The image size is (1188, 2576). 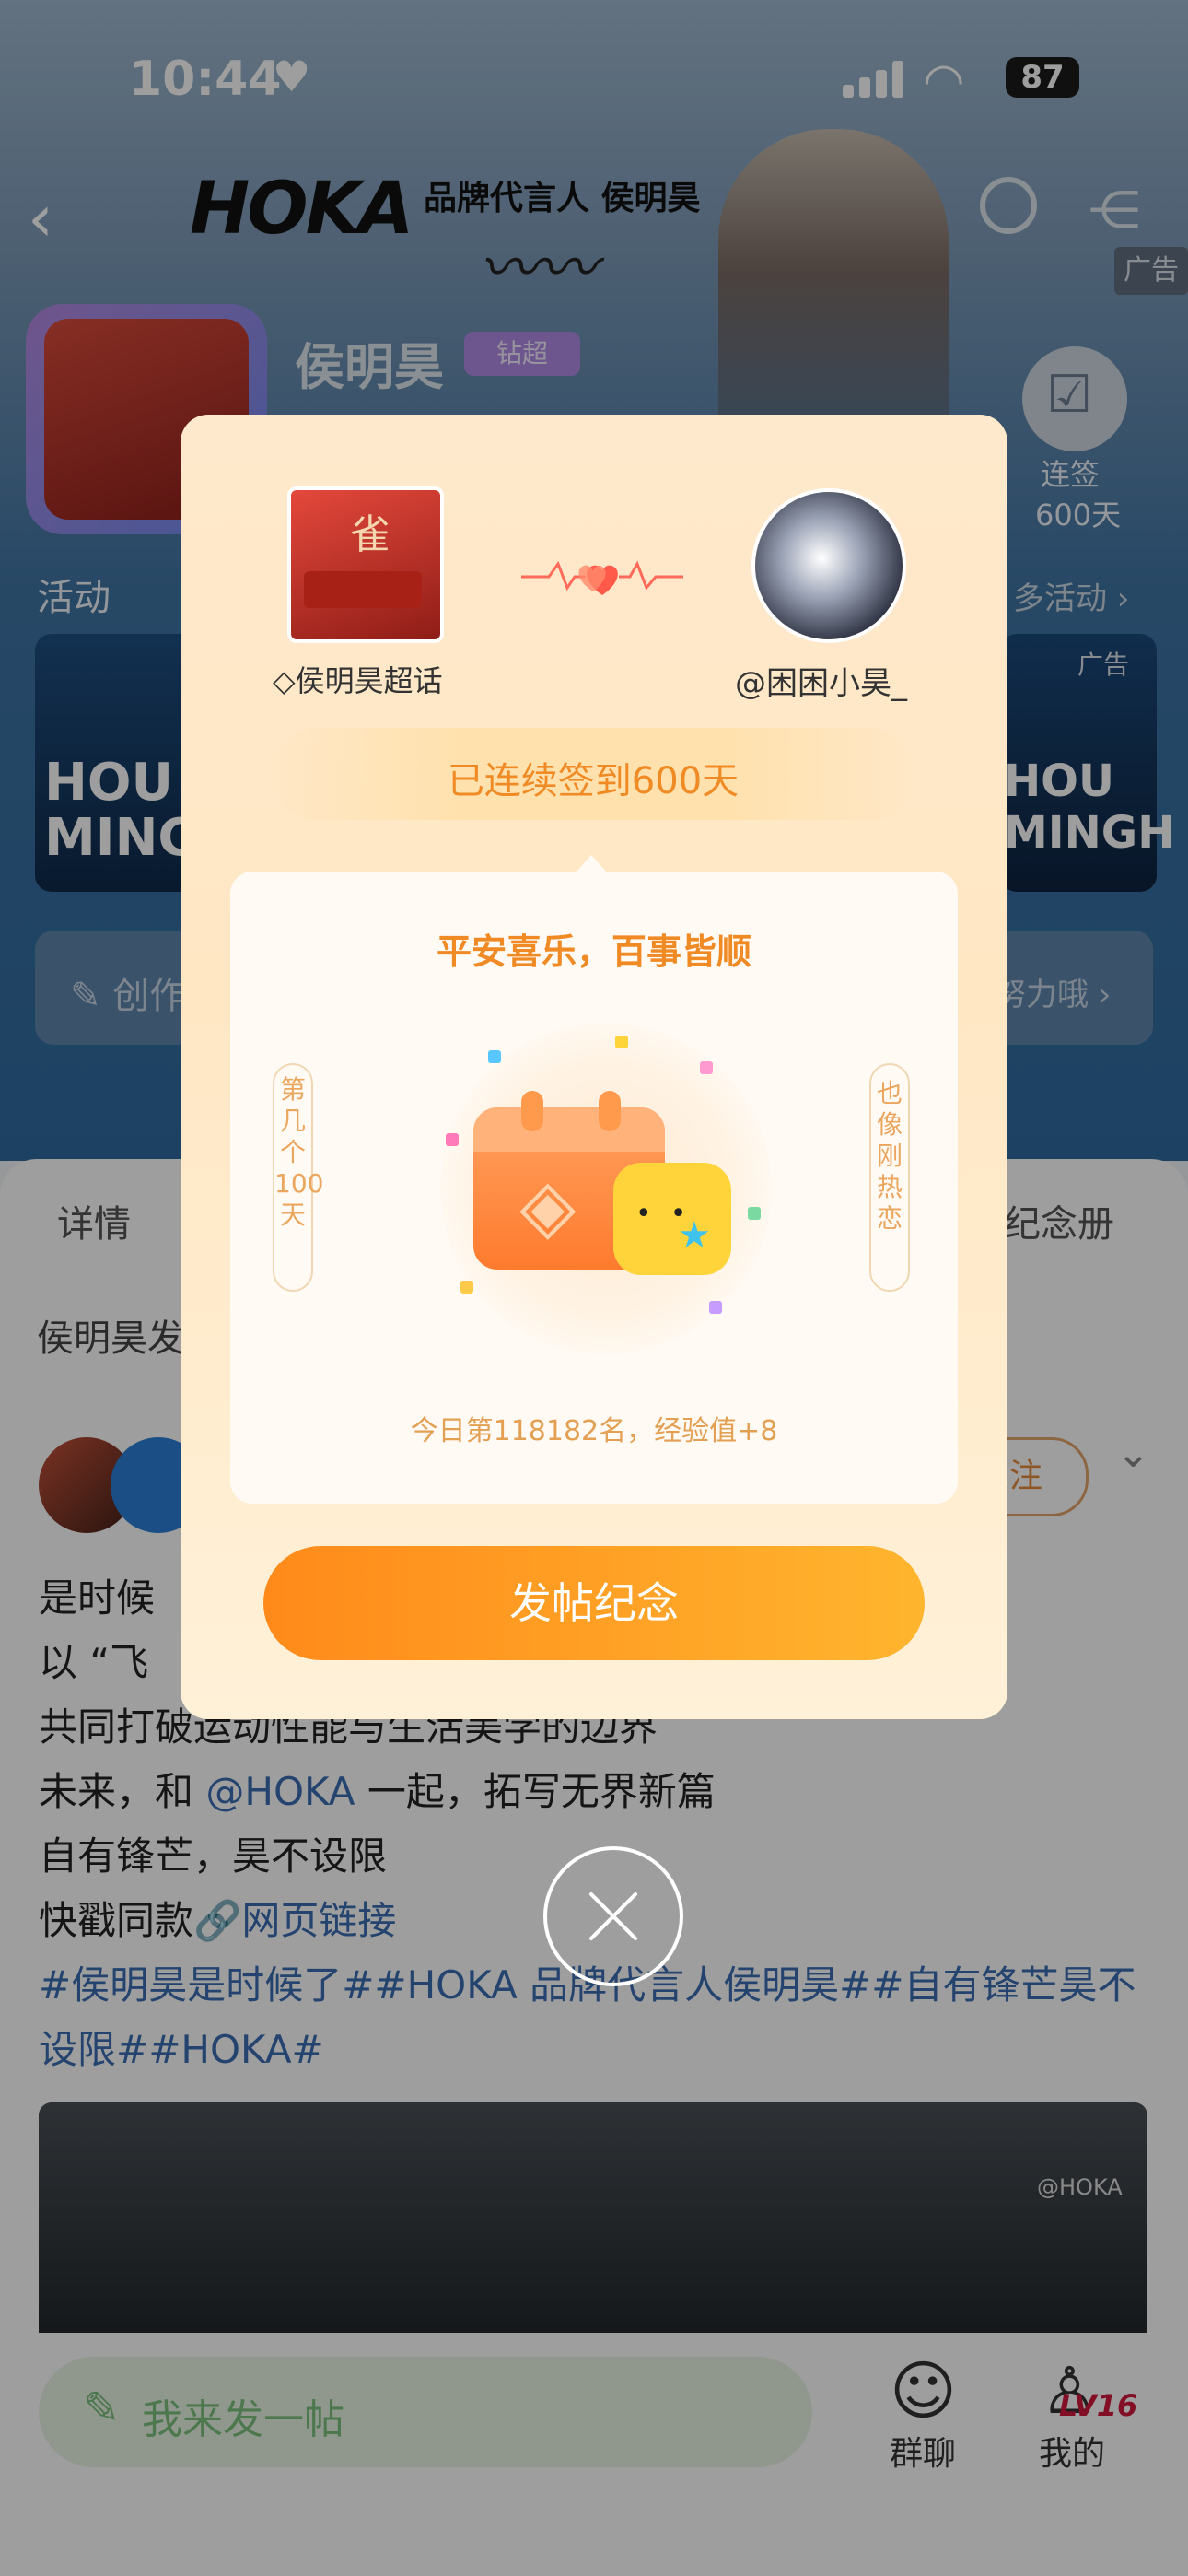 I want to click on blessing-title: 平安喜乐，百事皆顺, so click(x=593, y=951).